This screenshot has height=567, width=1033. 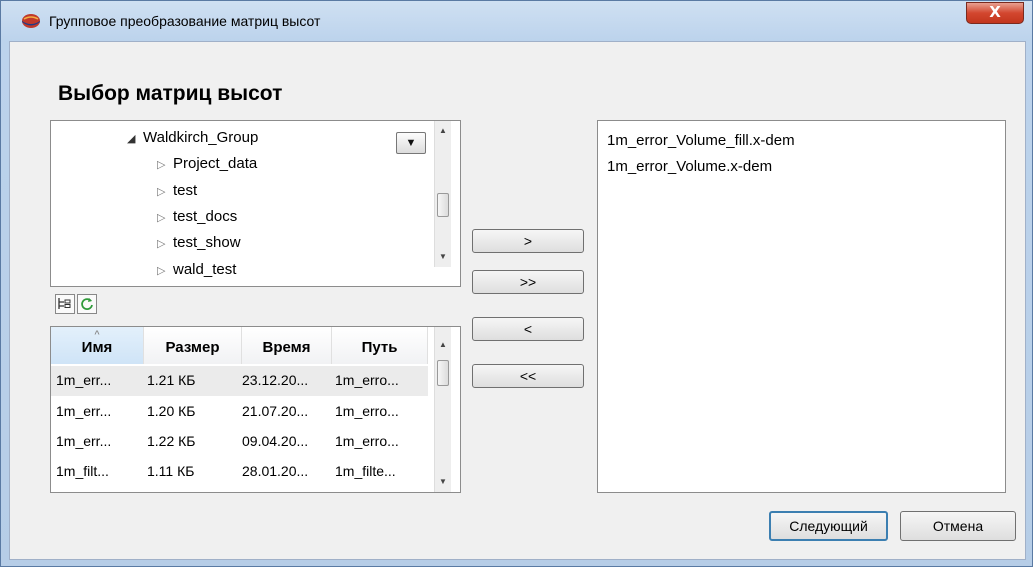 What do you see at coordinates (185, 190) in the screenshot?
I see `tree-item-label: test` at bounding box center [185, 190].